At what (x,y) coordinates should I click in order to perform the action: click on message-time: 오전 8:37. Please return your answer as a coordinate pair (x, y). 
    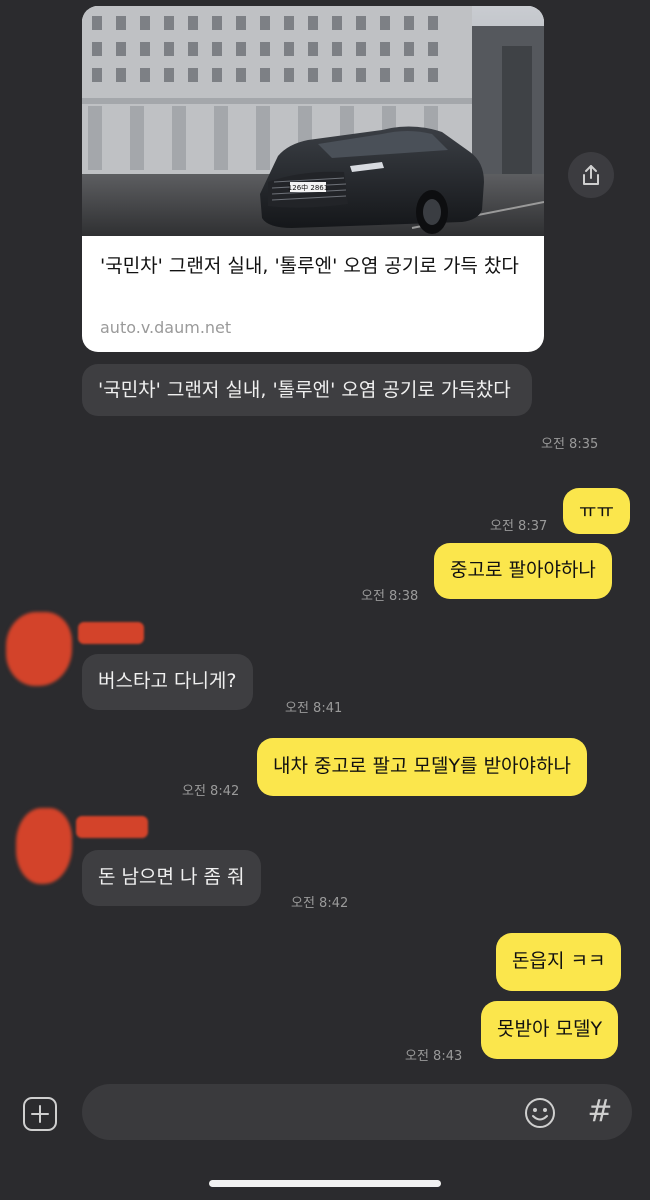
    Looking at the image, I should click on (519, 526).